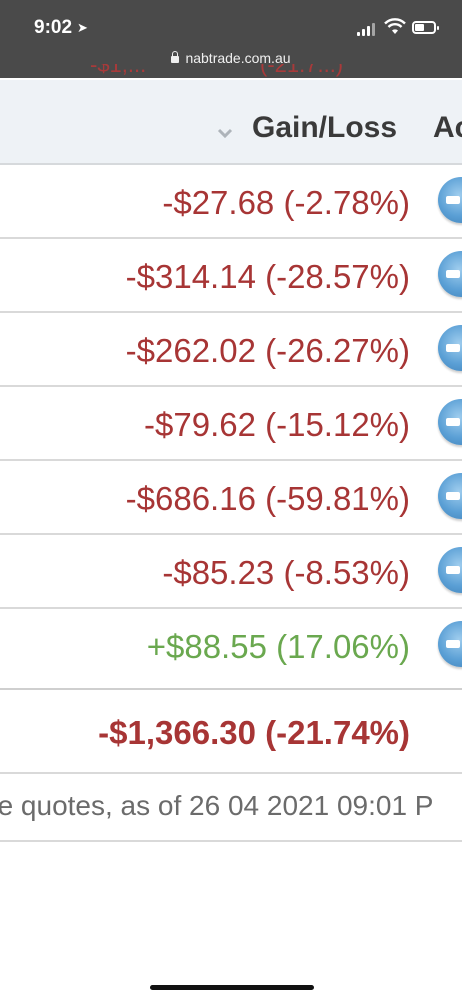 The width and height of the screenshot is (462, 1000). What do you see at coordinates (267, 276) in the screenshot?
I see `gain-loss-value: -$314.14 (-28.57%)` at bounding box center [267, 276].